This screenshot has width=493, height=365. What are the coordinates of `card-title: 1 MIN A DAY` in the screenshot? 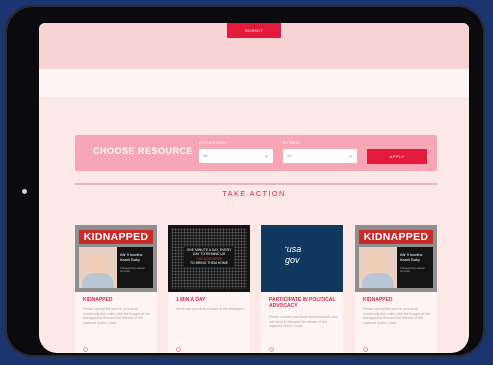 It's located at (211, 300).